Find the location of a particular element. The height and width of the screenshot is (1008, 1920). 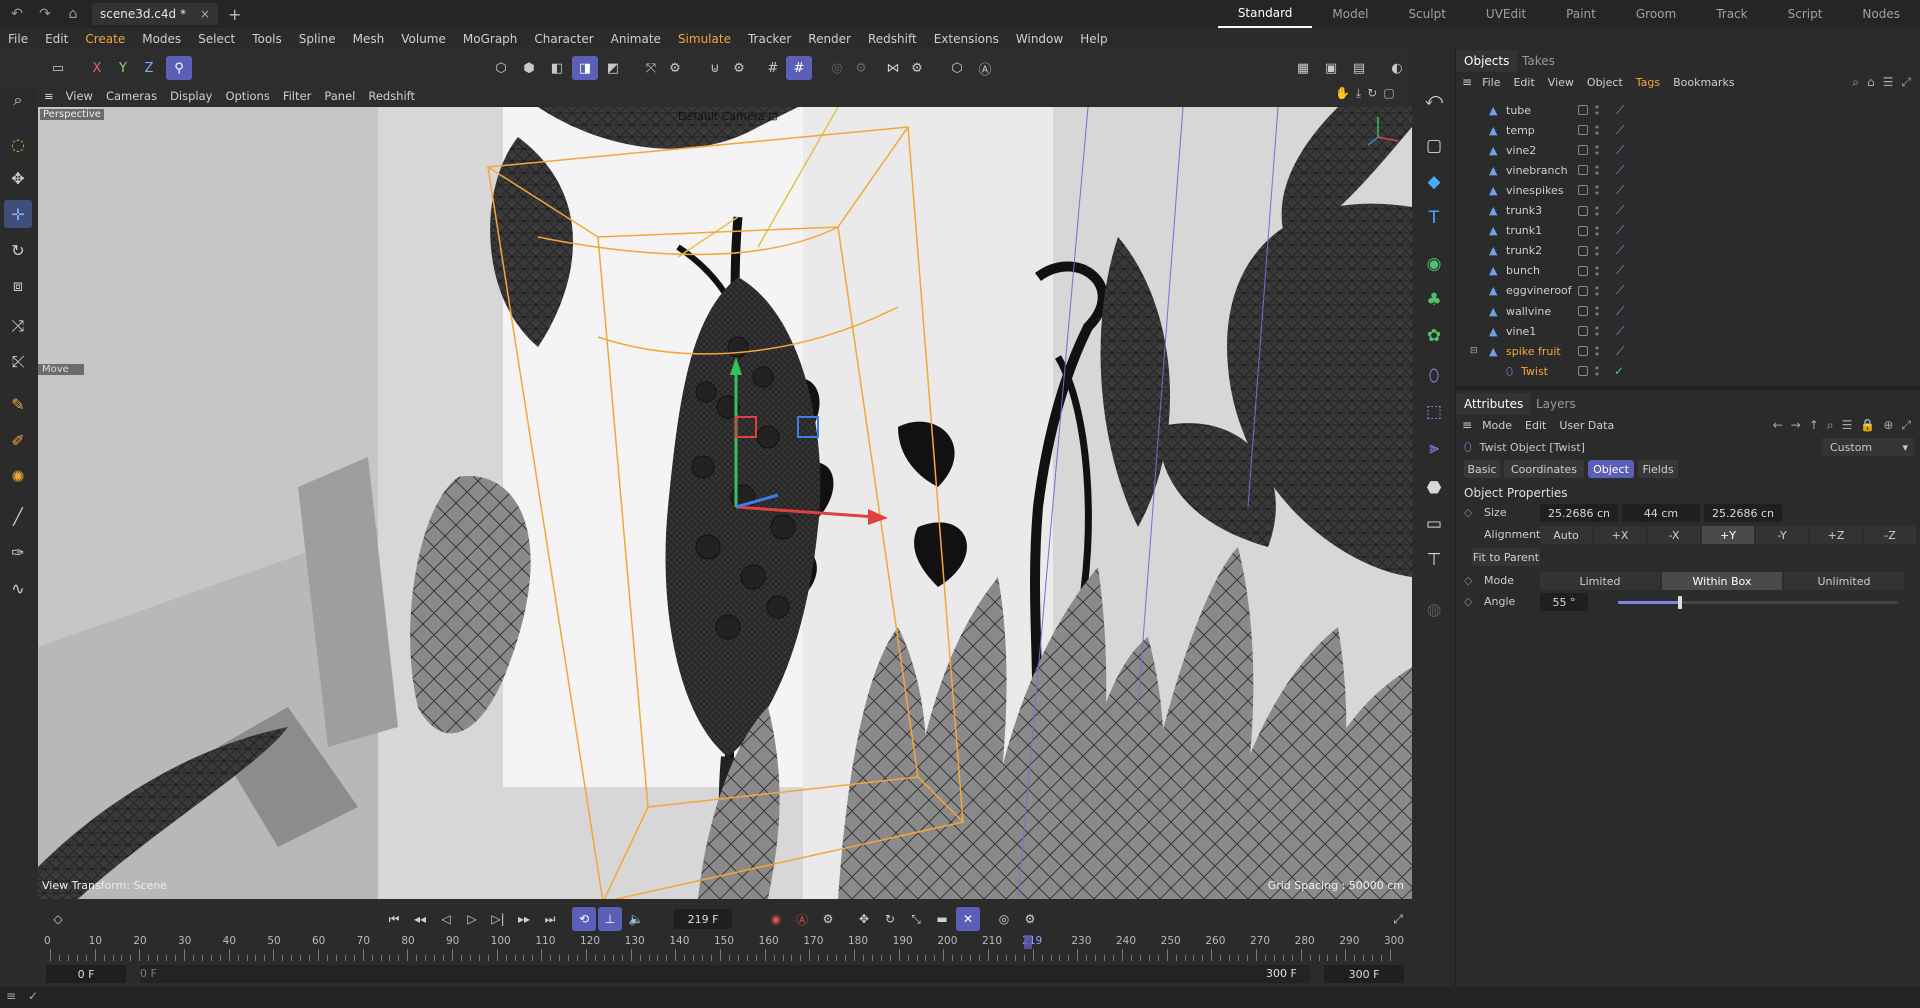

menu-help: Help is located at coordinates (1093, 39).